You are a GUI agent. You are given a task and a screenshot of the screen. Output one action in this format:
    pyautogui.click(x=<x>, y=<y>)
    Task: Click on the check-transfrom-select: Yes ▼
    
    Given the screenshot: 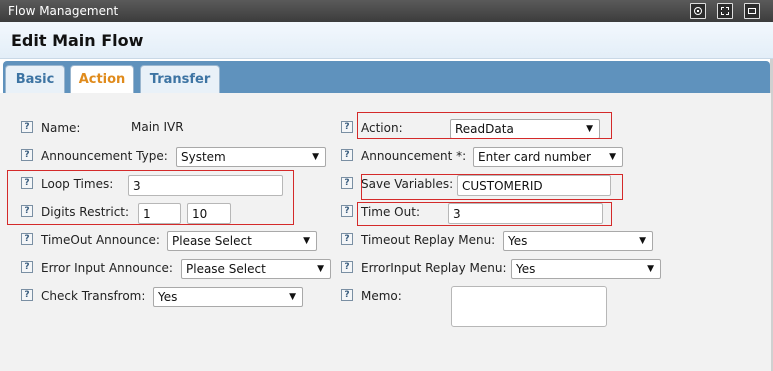 What is the action you would take?
    pyautogui.click(x=228, y=297)
    